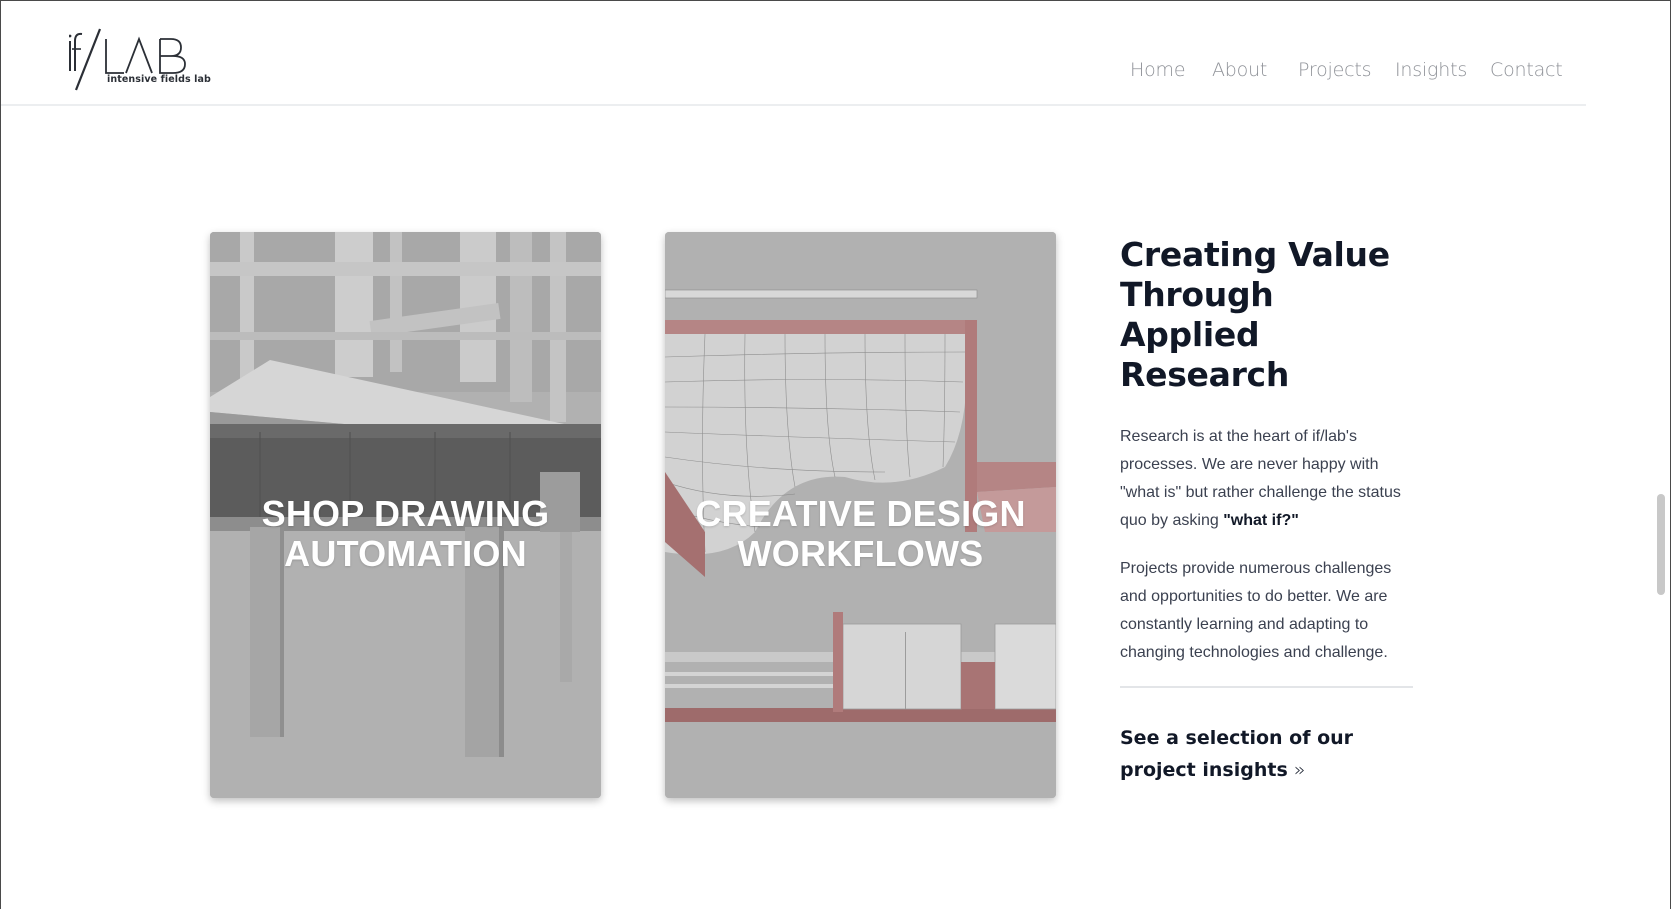 The height and width of the screenshot is (909, 1671). What do you see at coordinates (1431, 70) in the screenshot?
I see `nav-insights: Insights` at bounding box center [1431, 70].